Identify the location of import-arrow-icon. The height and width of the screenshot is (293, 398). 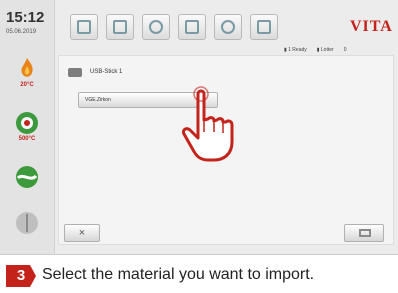
(365, 233).